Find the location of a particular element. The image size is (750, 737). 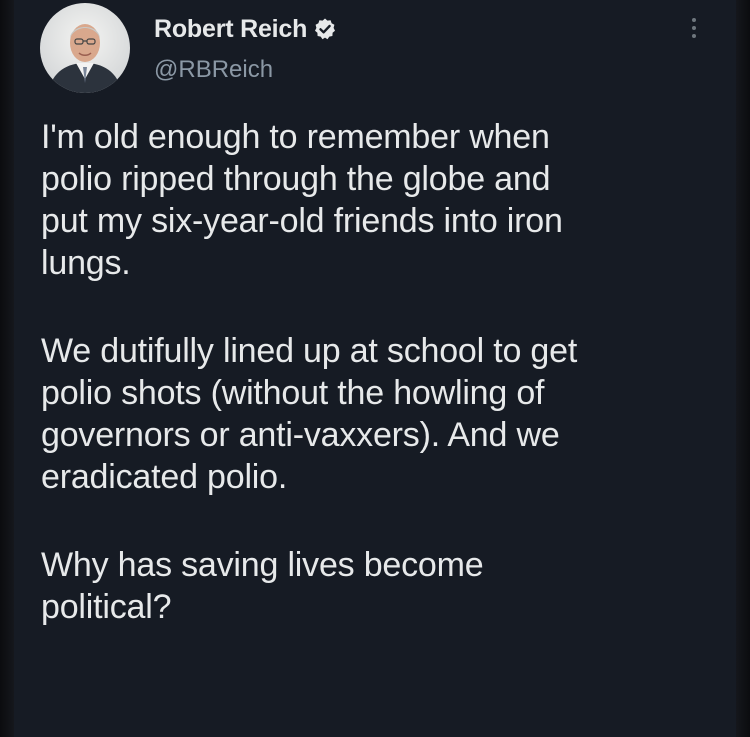

tweet-line: I'm old enough to remember when is located at coordinates (295, 137).